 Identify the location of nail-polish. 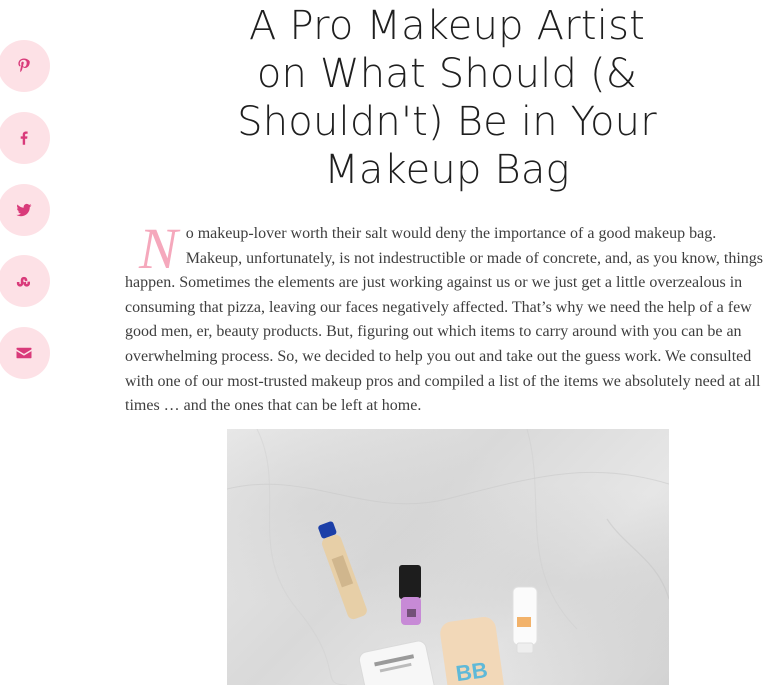
(410, 595).